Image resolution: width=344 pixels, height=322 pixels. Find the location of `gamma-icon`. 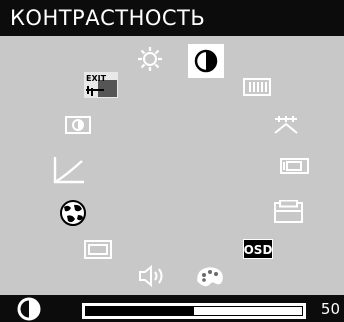

gamma-icon is located at coordinates (69, 170).